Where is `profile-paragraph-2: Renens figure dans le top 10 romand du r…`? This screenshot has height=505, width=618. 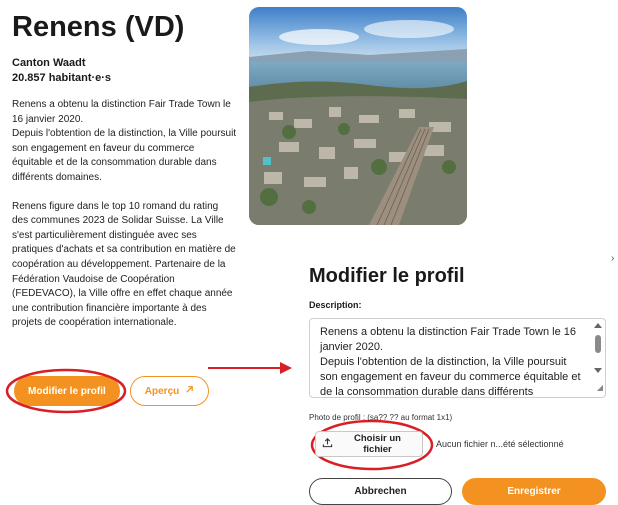 profile-paragraph-2: Renens figure dans le top 10 romand du r… is located at coordinates (124, 264).